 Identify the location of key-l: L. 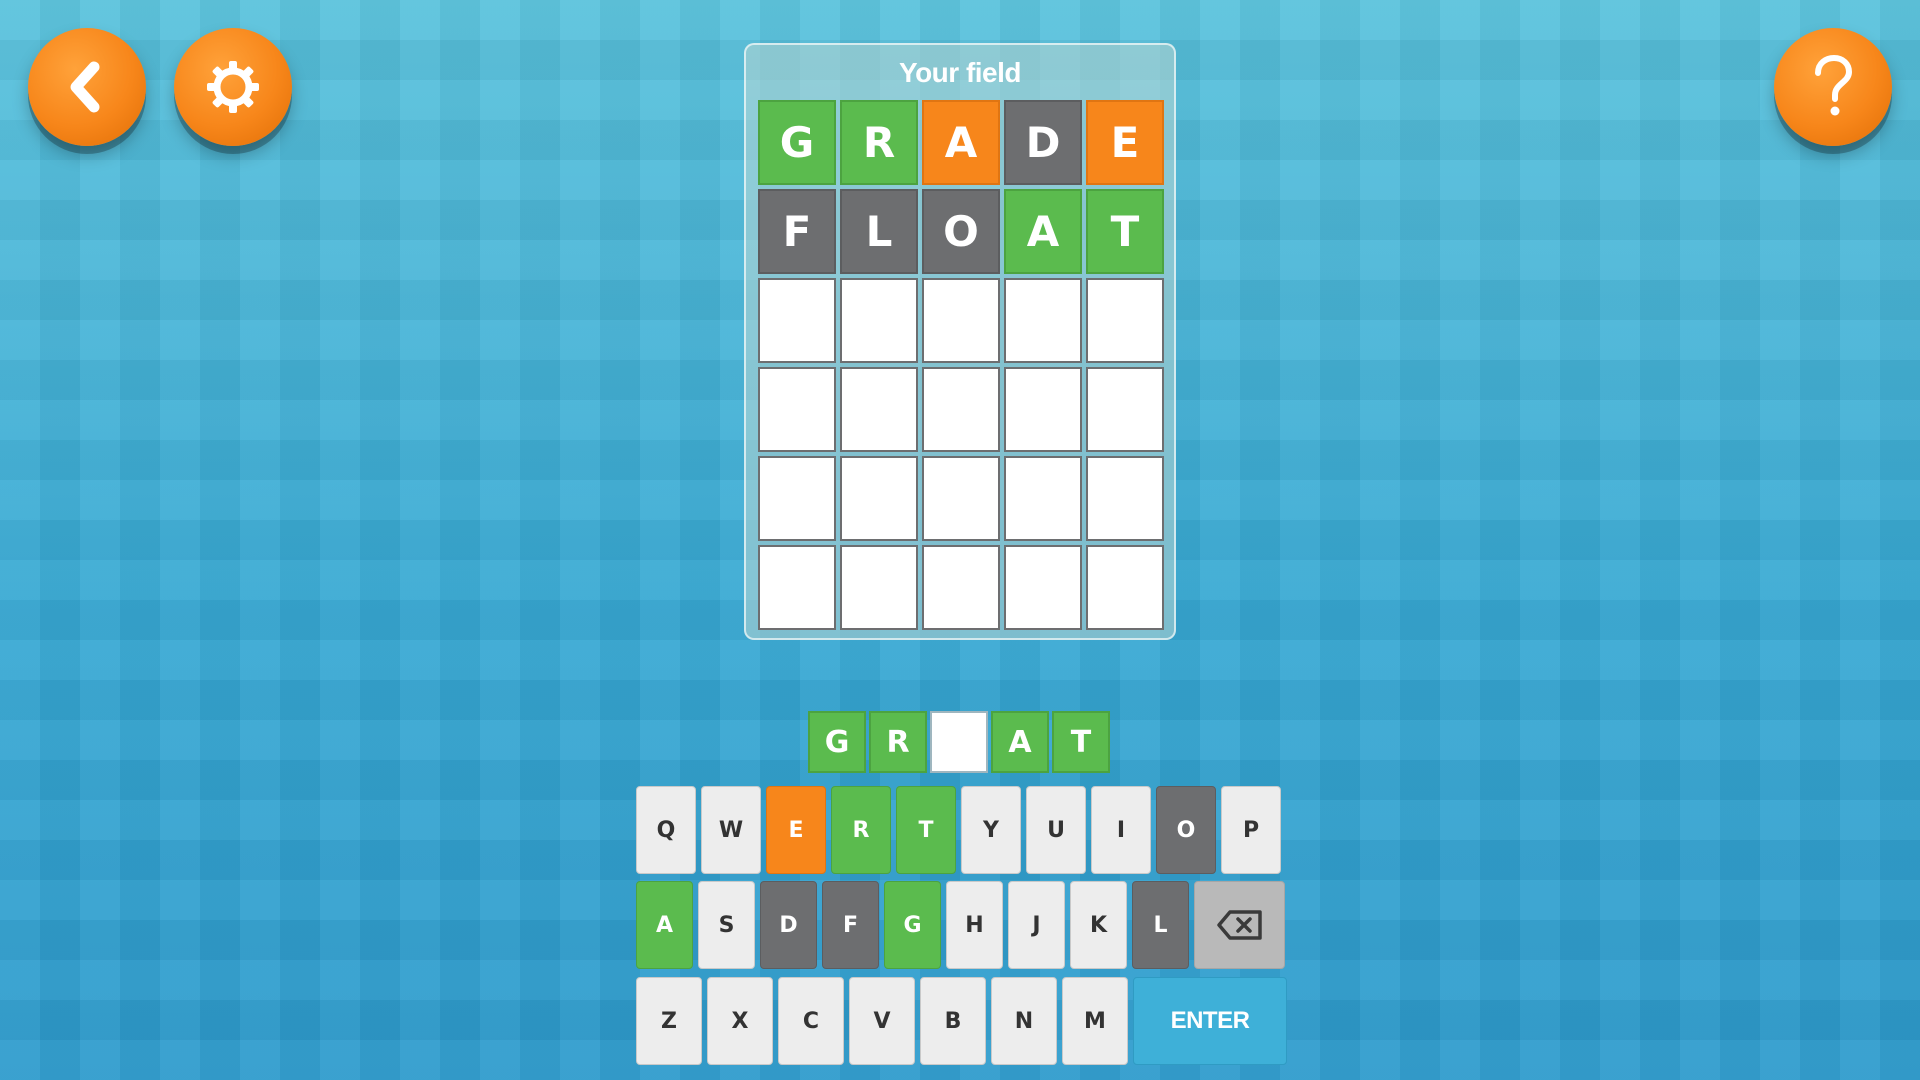
(1160, 925).